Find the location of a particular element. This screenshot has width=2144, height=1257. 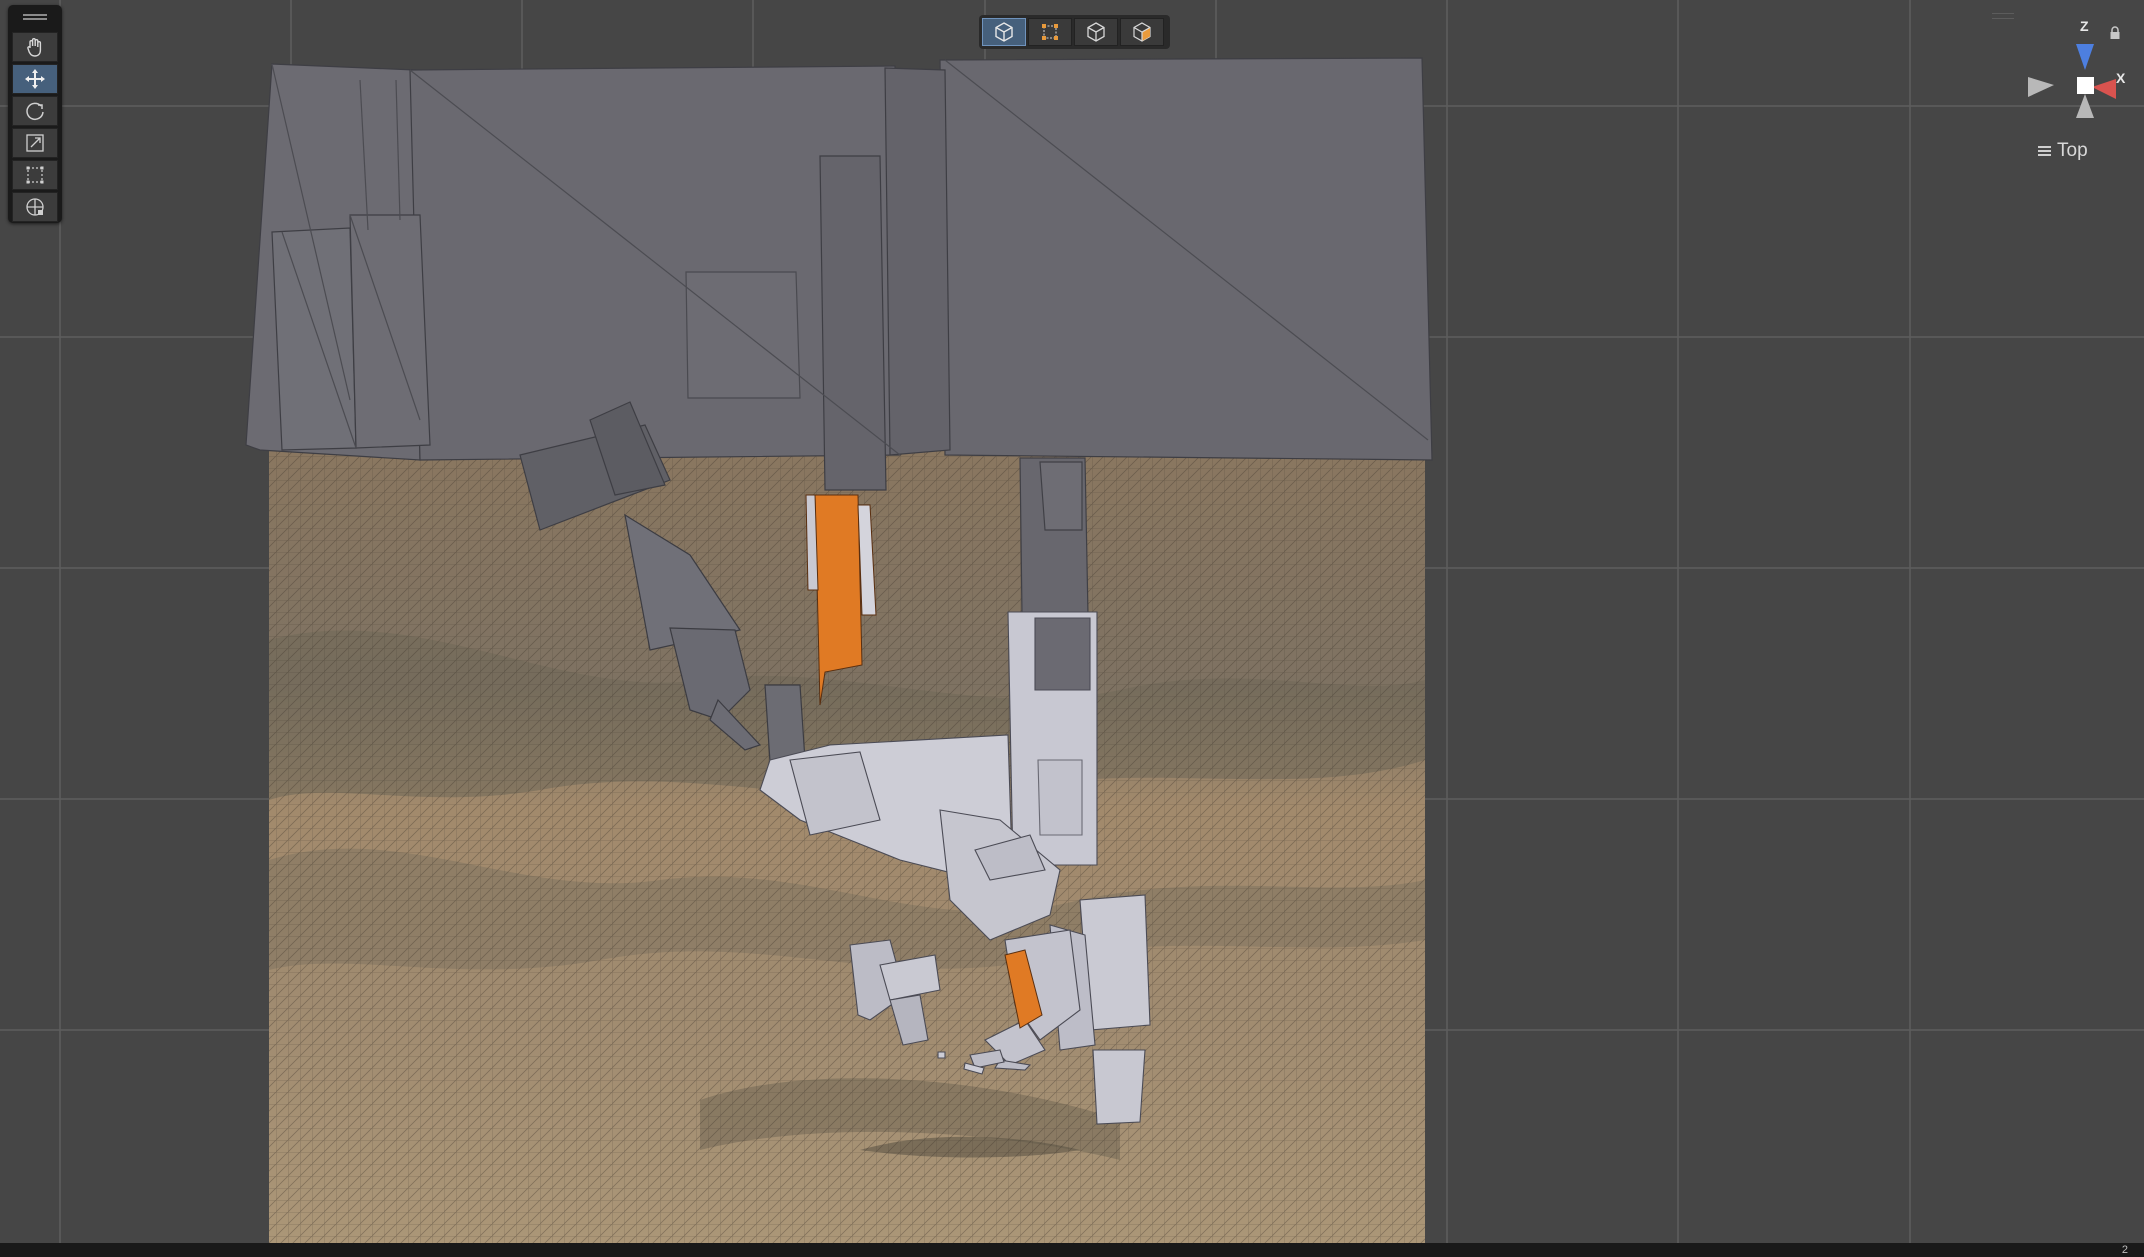

scale-tool-button is located at coordinates (35, 143).